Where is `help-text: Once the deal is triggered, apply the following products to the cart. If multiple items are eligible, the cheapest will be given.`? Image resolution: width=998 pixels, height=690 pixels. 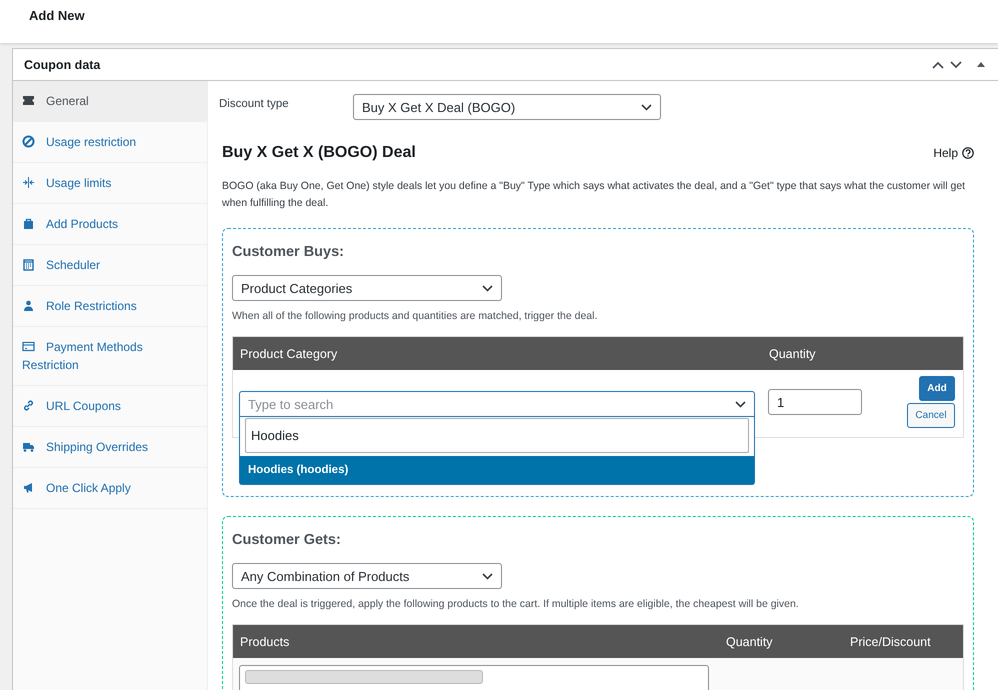 help-text: Once the deal is triggered, apply the following products to the cart. If multiple items are eligible, the cheapest will be given. is located at coordinates (516, 604).